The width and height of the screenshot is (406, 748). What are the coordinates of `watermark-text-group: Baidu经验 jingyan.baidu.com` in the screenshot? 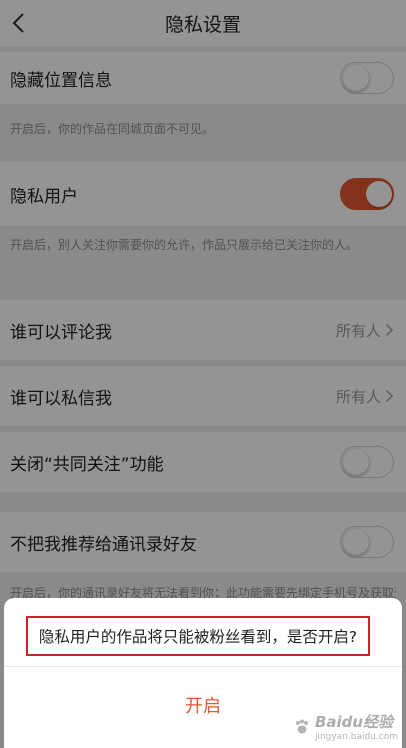 It's located at (356, 726).